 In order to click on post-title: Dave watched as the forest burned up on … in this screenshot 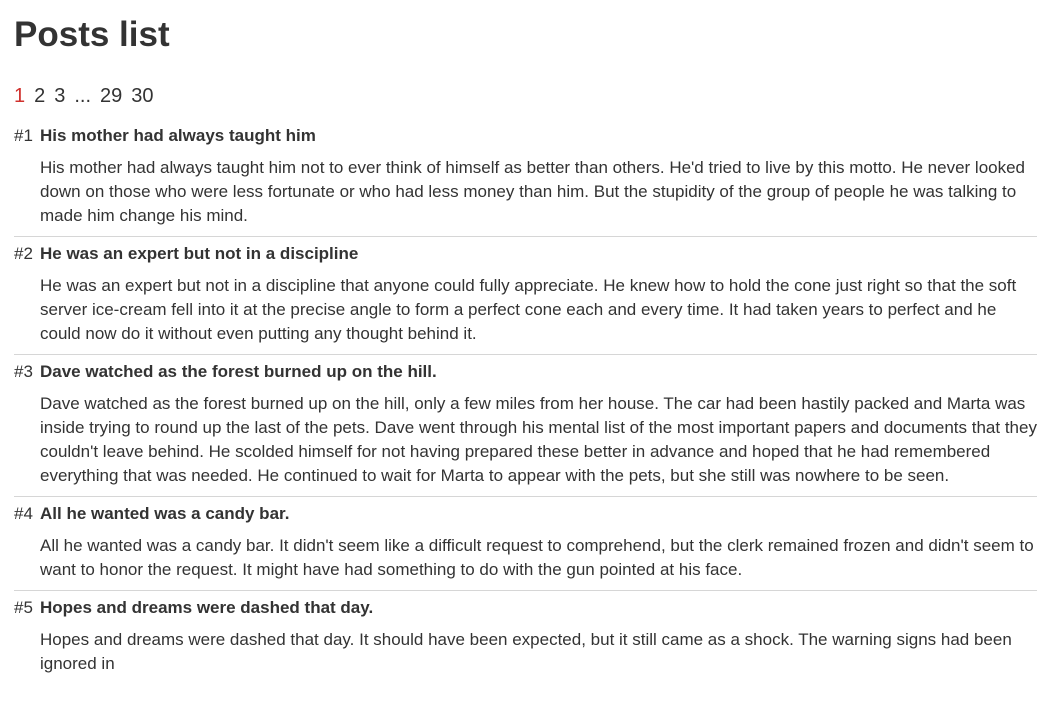, I will do `click(238, 372)`.